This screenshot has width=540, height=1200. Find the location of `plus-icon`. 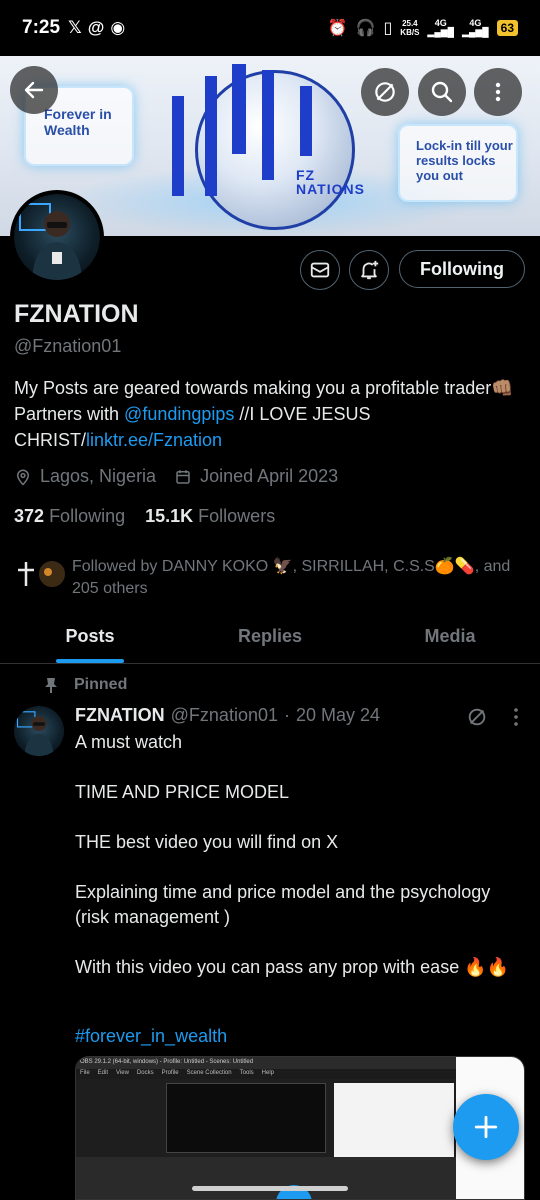

plus-icon is located at coordinates (486, 1127).